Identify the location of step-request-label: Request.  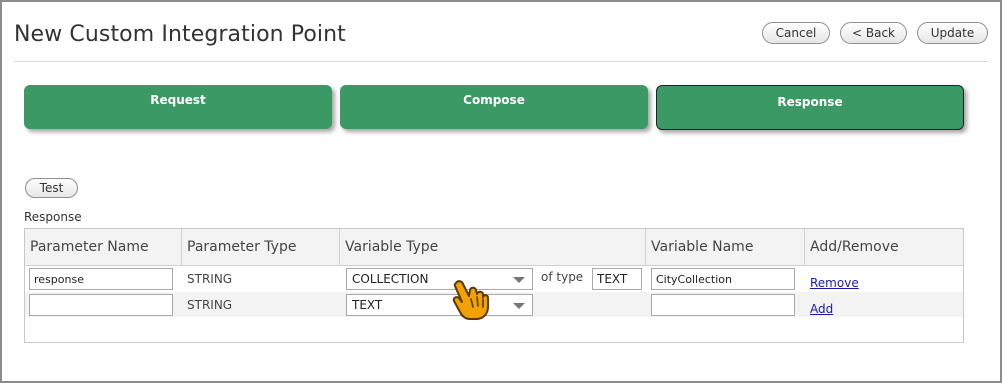
(178, 100).